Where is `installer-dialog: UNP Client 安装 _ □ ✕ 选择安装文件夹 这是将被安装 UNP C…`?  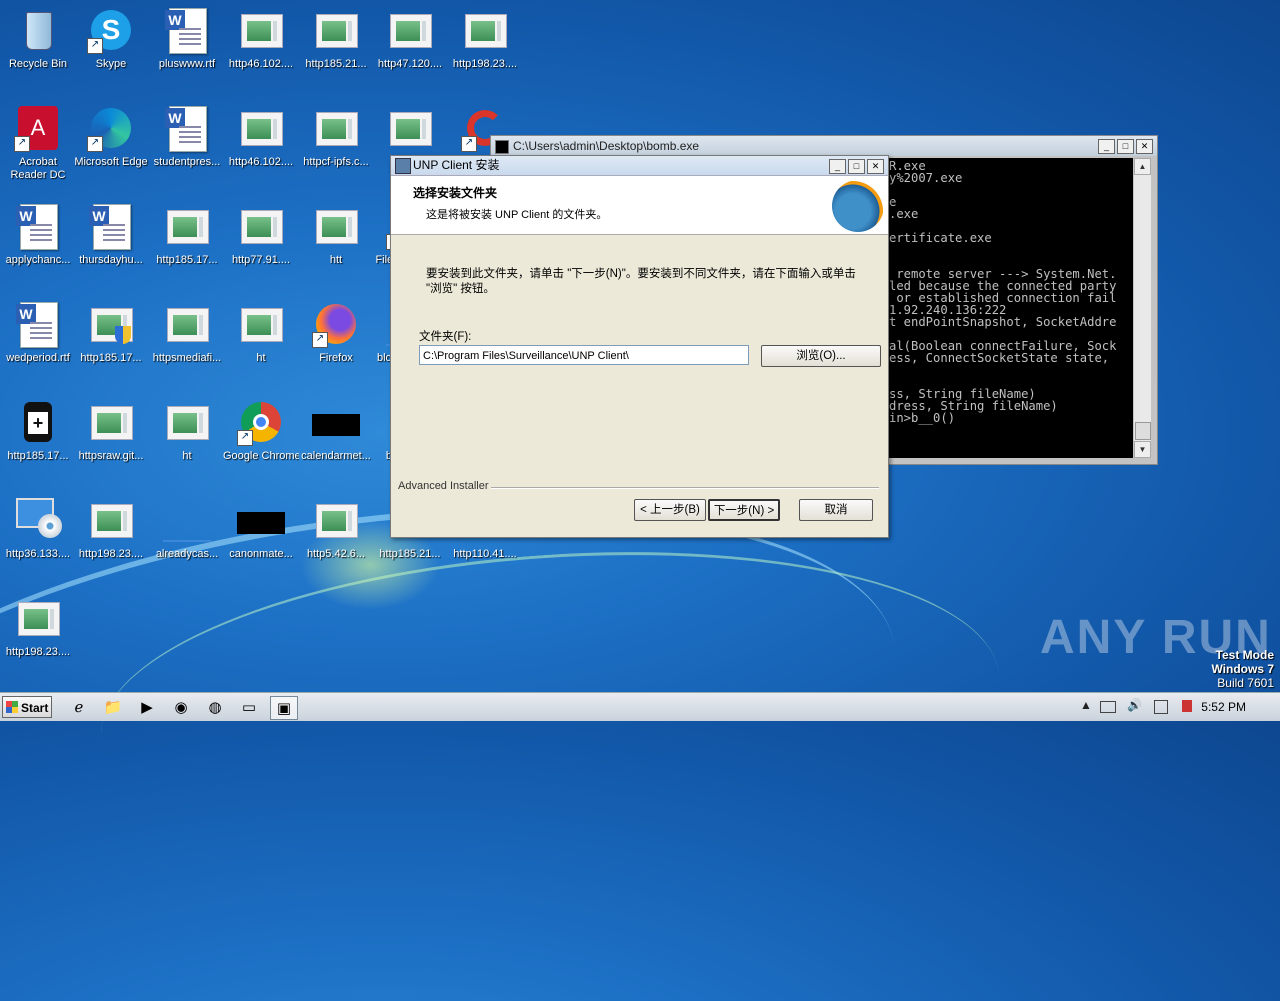
installer-dialog: UNP Client 安装 _ □ ✕ 选择安装文件夹 这是将被安装 UNP C… is located at coordinates (639, 346).